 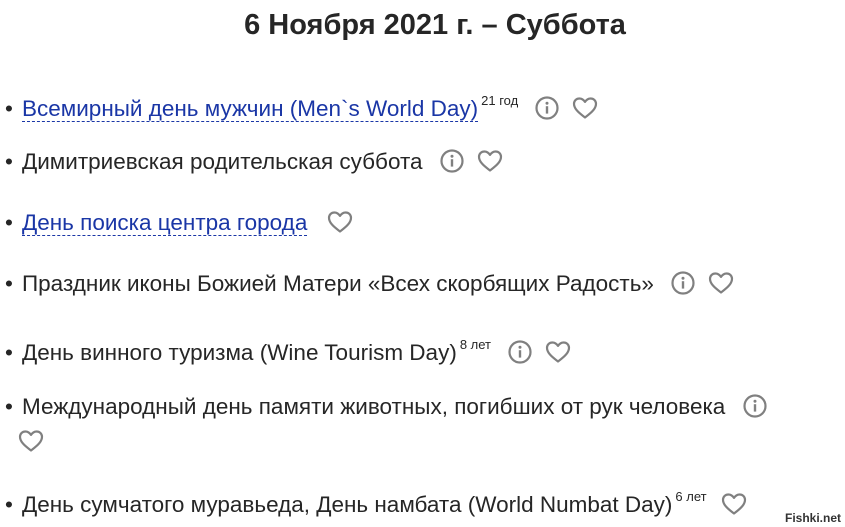 I want to click on holiday-name: Димитриевская родительская суббота, so click(x=222, y=161).